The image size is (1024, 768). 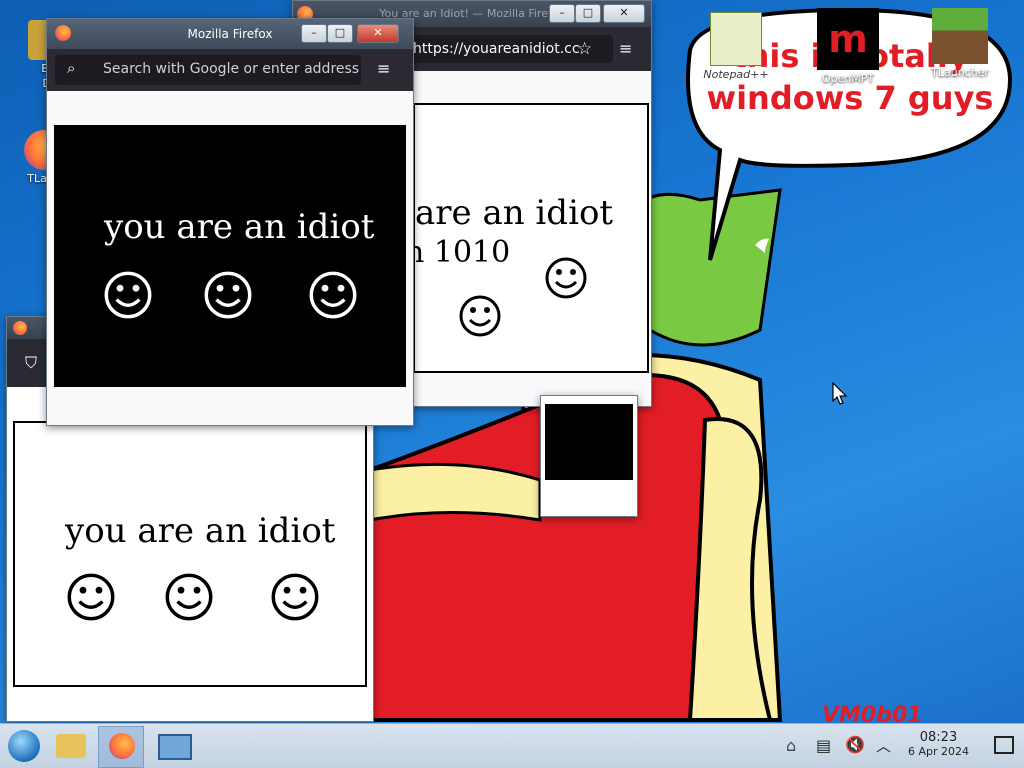 I want to click on grass-block-icon, so click(x=960, y=36).